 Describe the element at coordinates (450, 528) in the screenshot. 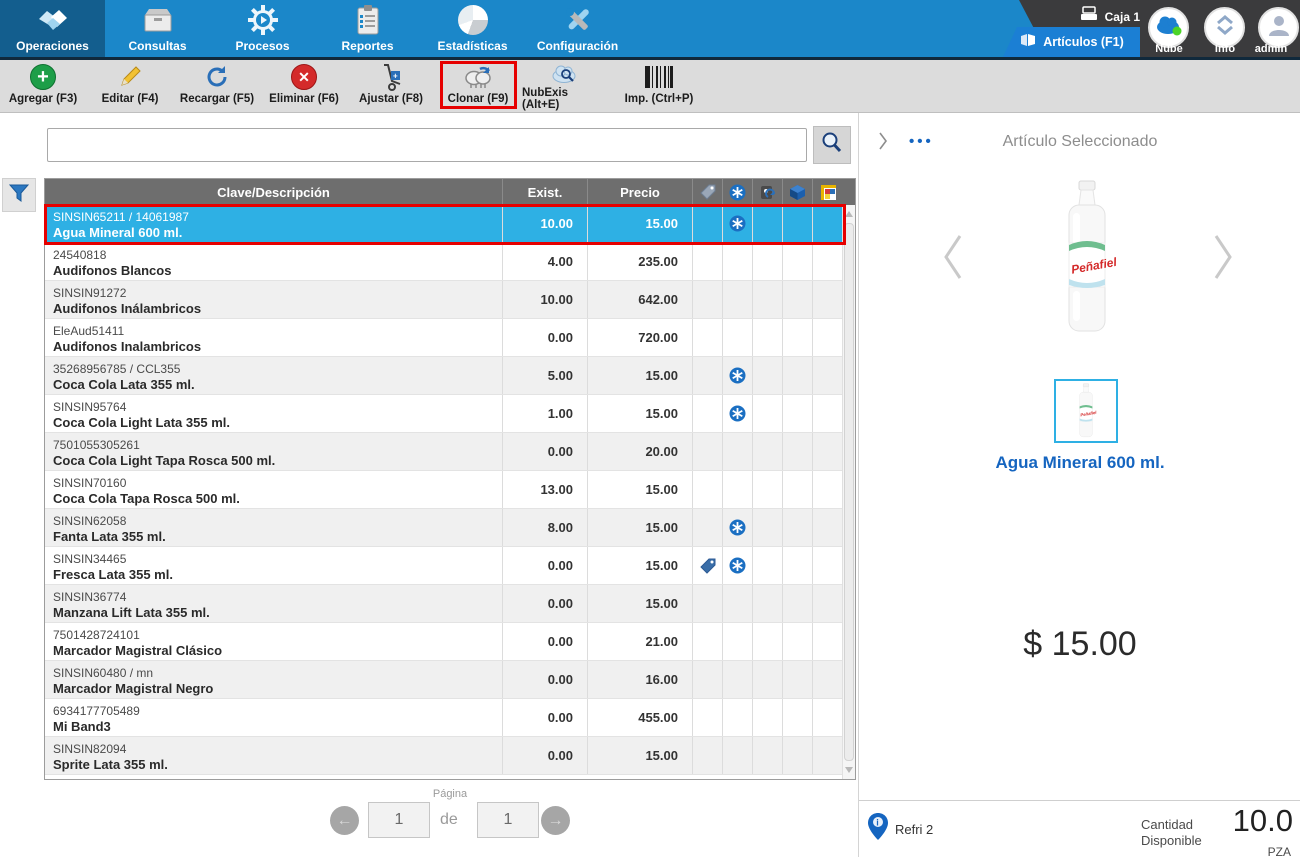

I see `table-row: SINSIN62058 Fanta Lata 355 ml. 8.00 15.00` at that location.